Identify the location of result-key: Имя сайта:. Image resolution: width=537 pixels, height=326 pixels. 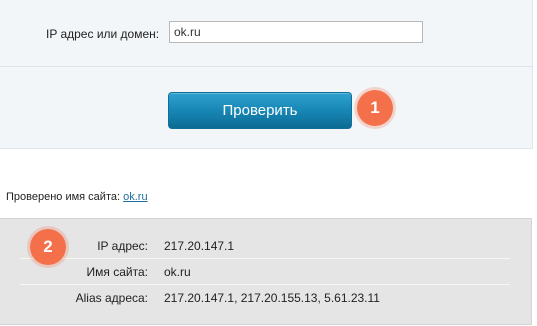
(117, 272).